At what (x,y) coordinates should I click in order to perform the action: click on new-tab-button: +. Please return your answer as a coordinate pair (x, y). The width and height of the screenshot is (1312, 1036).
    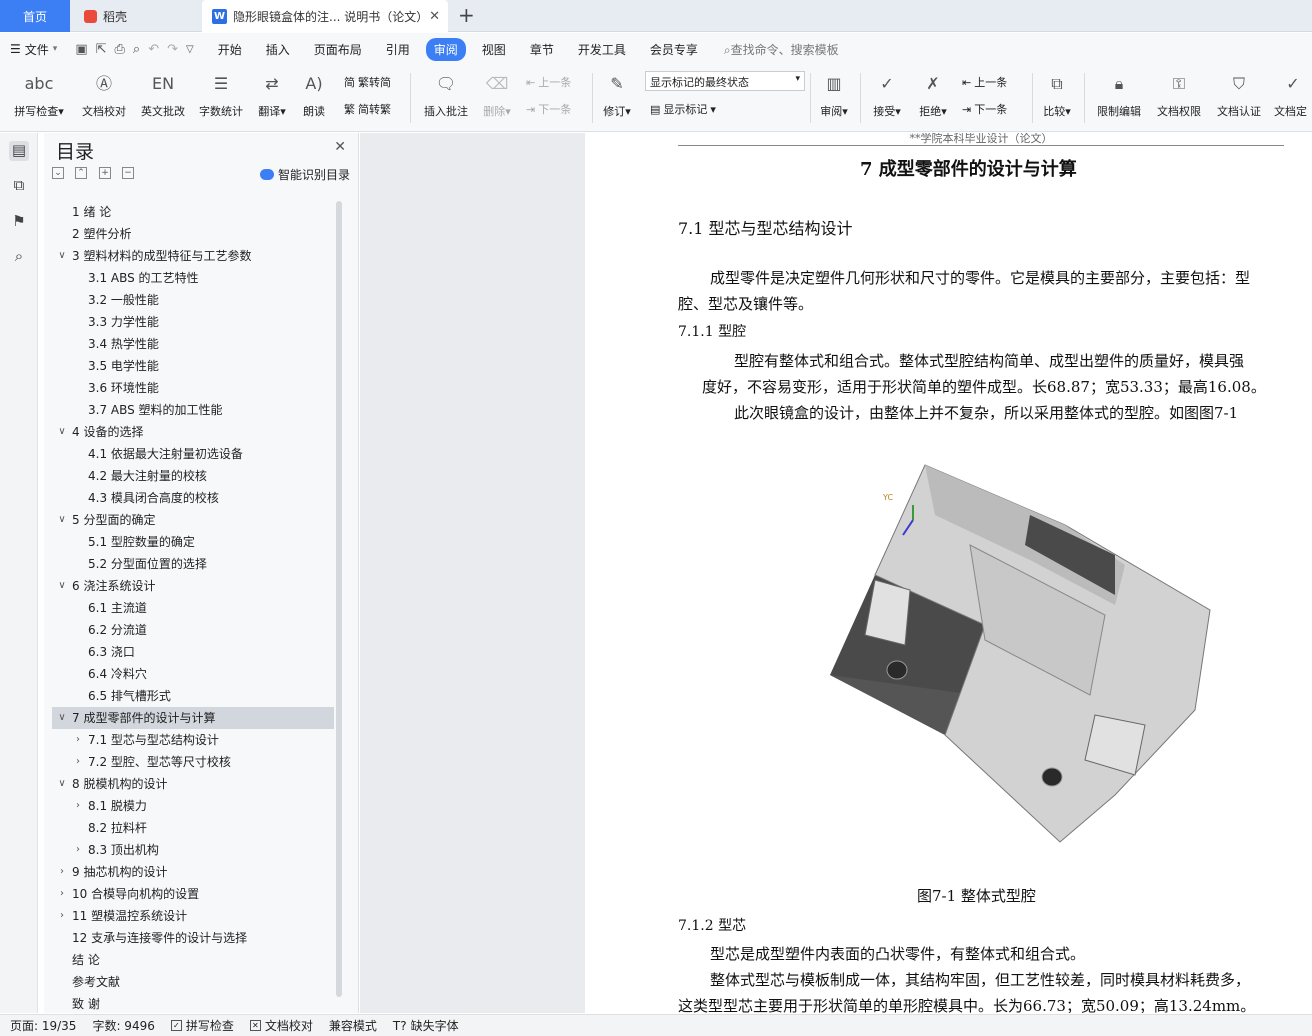
    Looking at the image, I should click on (466, 15).